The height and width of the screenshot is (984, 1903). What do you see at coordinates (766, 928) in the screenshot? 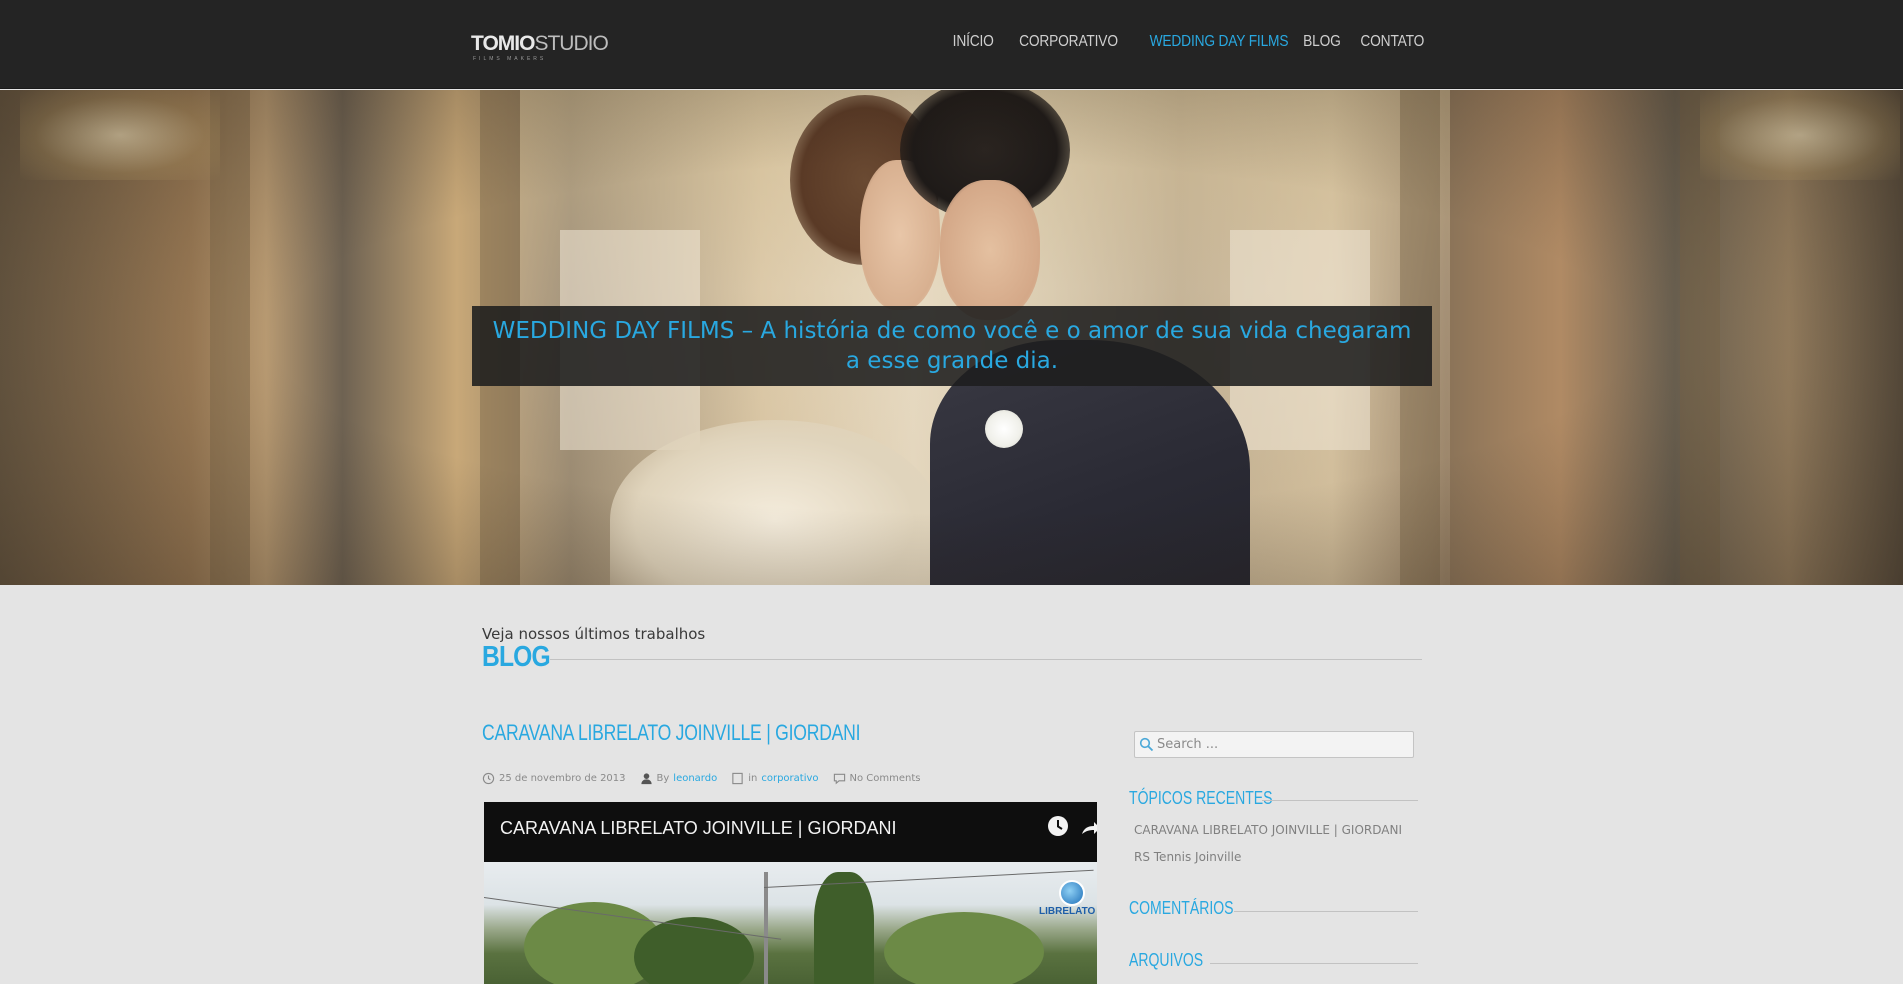
I see `thumbnail-pole` at bounding box center [766, 928].